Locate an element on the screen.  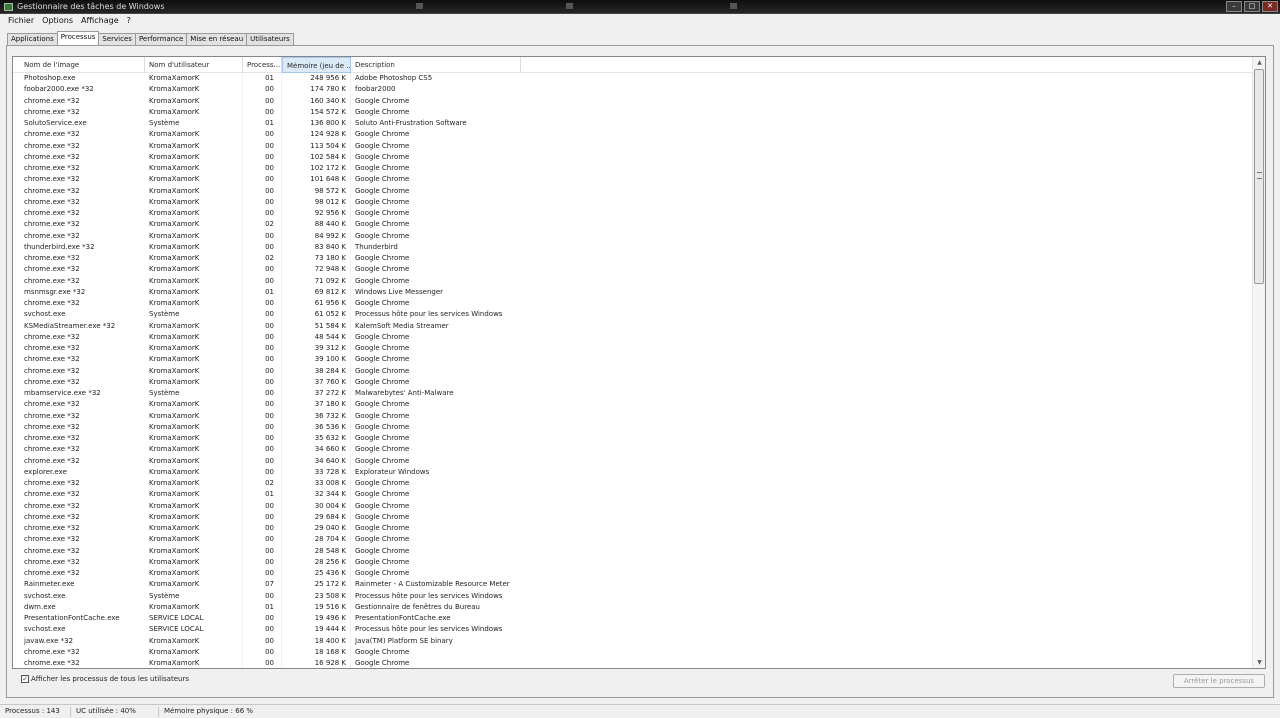
check-icon: ✓ is located at coordinates (25, 679).